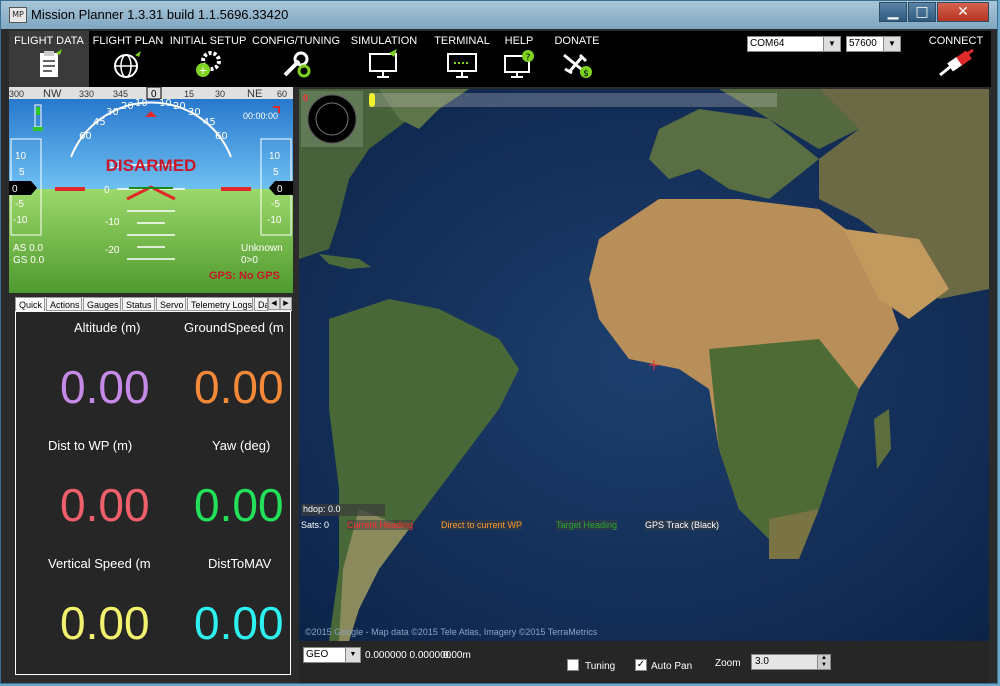  What do you see at coordinates (573, 665) in the screenshot?
I see `tuning-checkbox` at bounding box center [573, 665].